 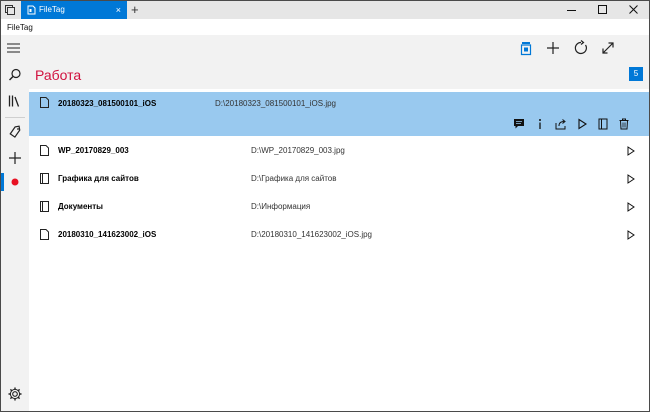 What do you see at coordinates (135, 9) in the screenshot?
I see `new-tab-button: +` at bounding box center [135, 9].